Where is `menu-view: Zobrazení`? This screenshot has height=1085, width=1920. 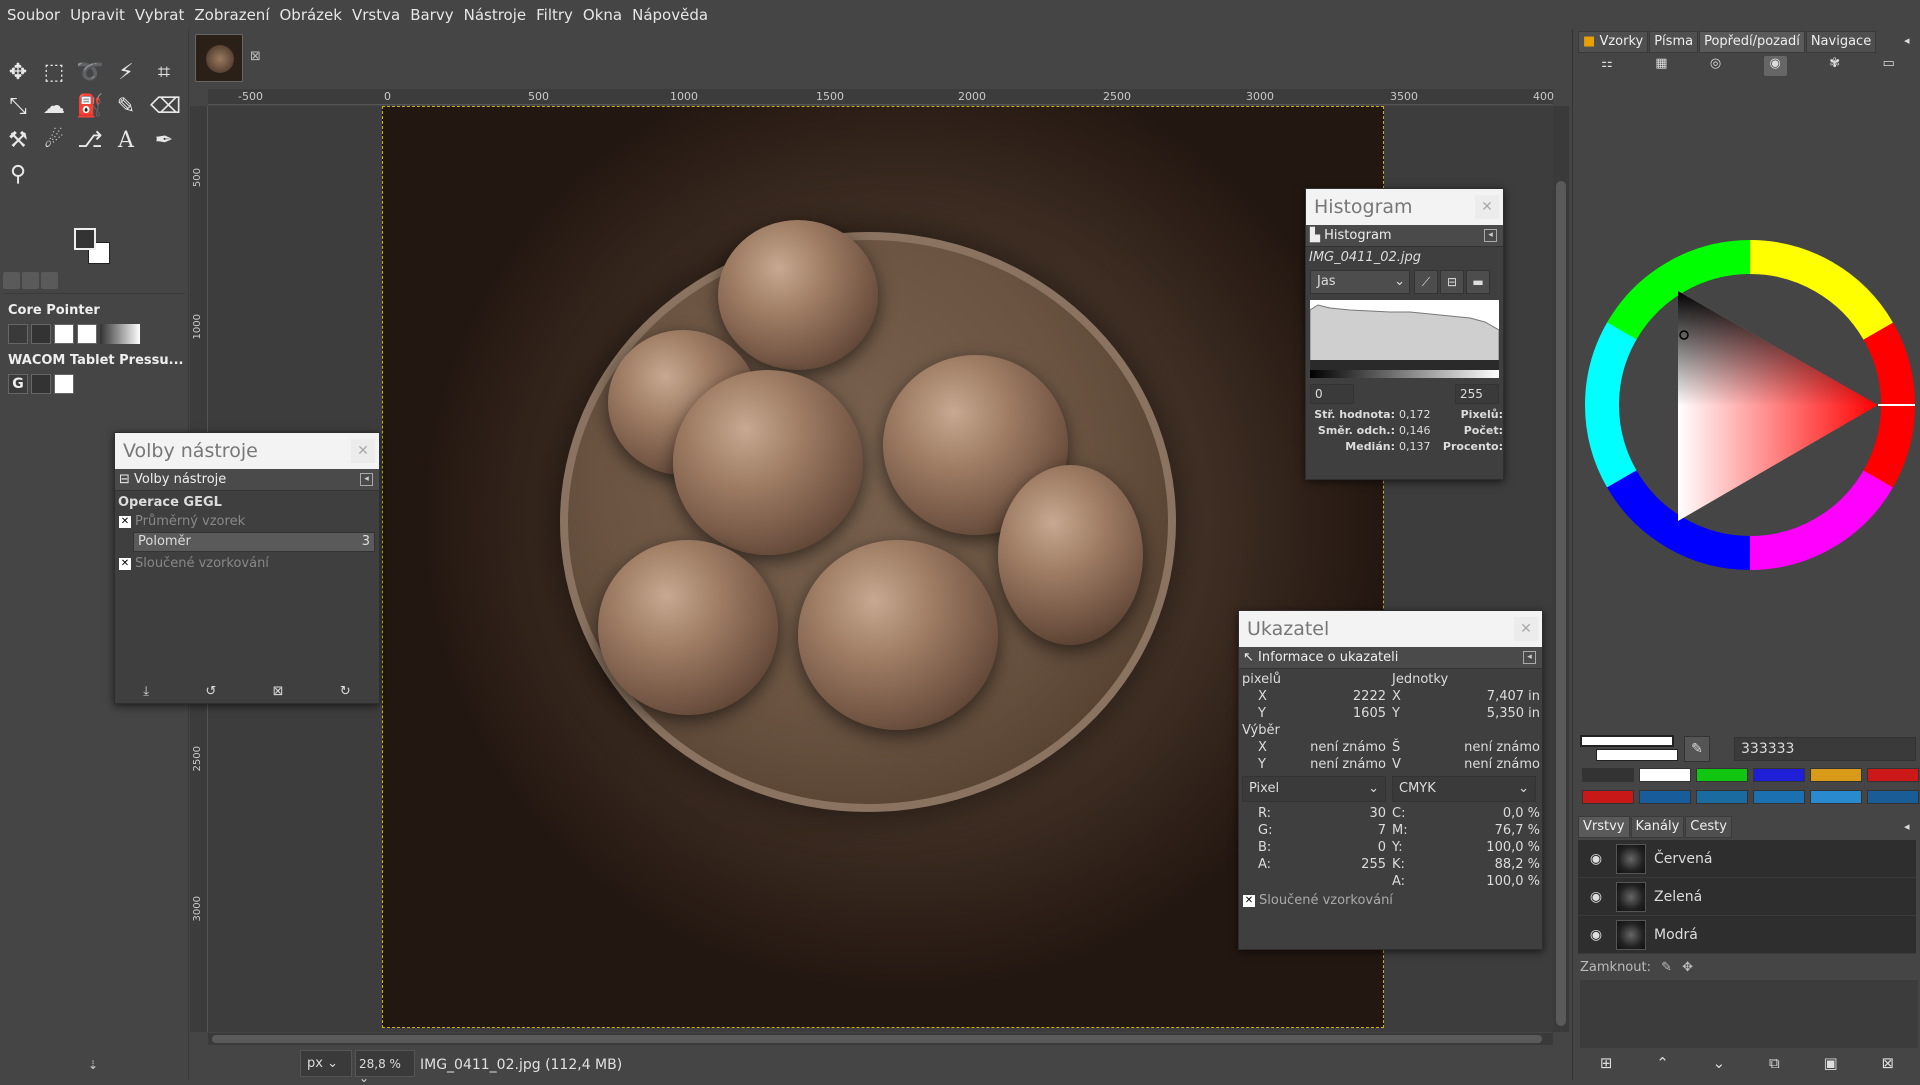
menu-view: Zobrazení is located at coordinates (231, 15).